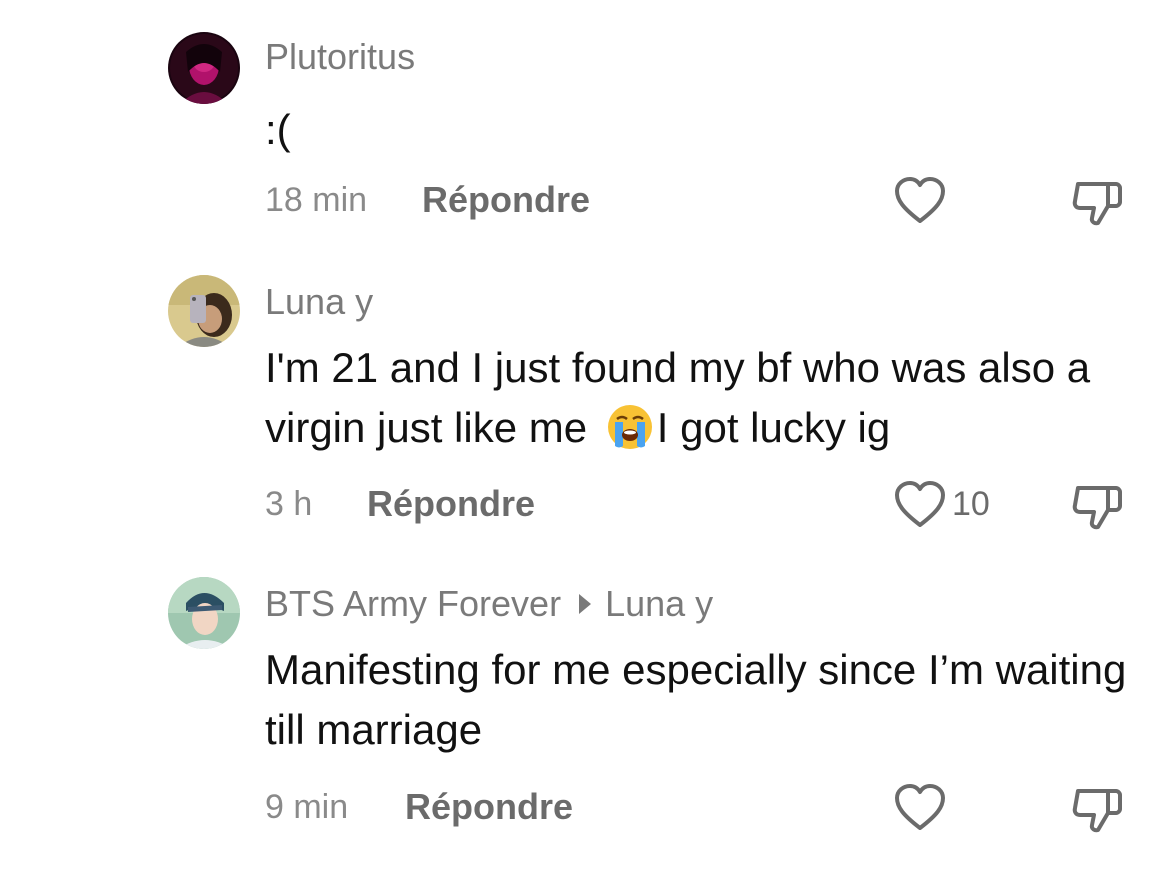 This screenshot has height=888, width=1170. Describe the element at coordinates (340, 57) in the screenshot. I see `comment-username: Plutoritus` at that location.